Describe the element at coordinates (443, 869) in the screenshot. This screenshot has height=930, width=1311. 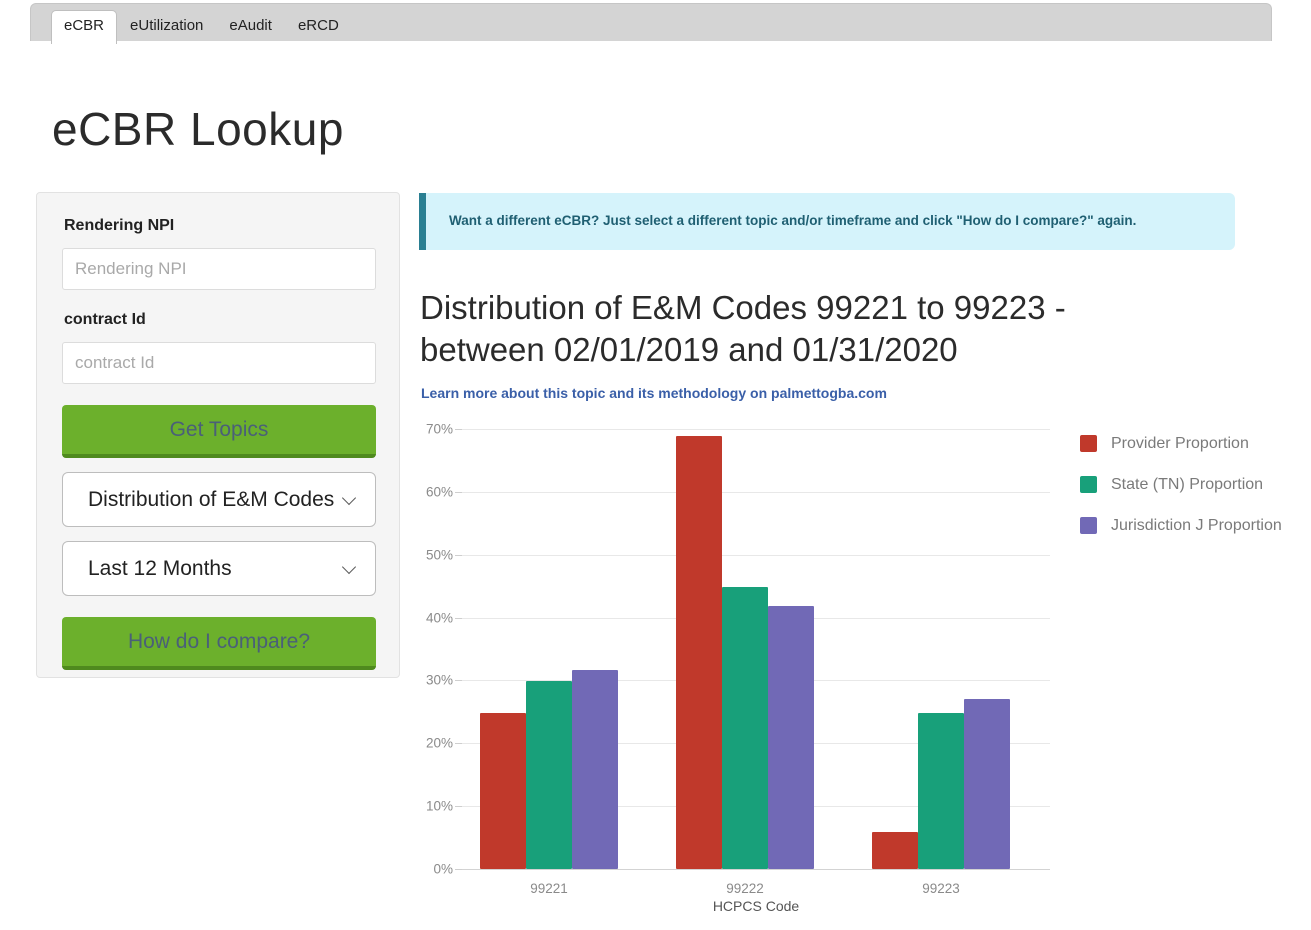
I see `y-axis-tick-label: 0%` at that location.